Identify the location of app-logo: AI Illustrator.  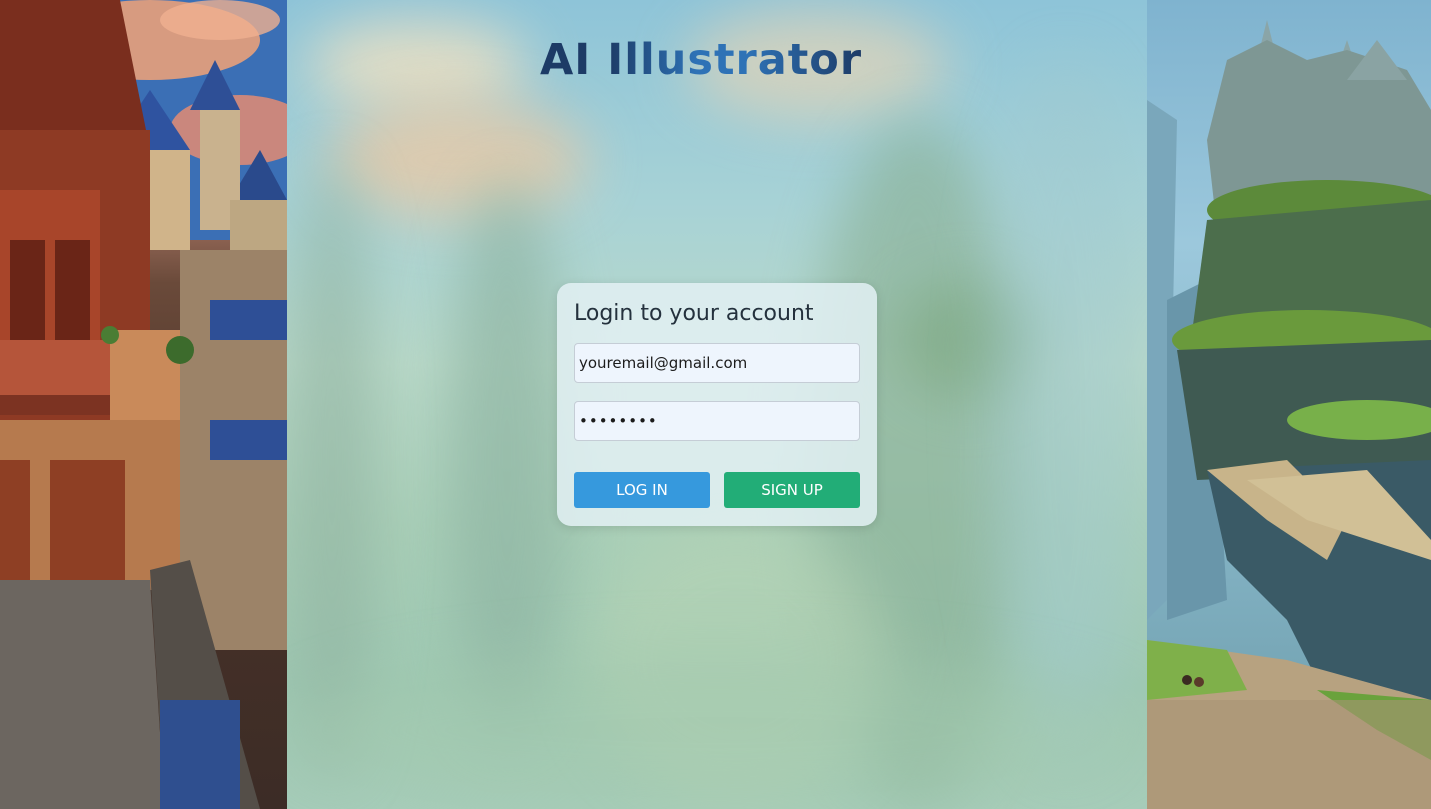
(701, 60).